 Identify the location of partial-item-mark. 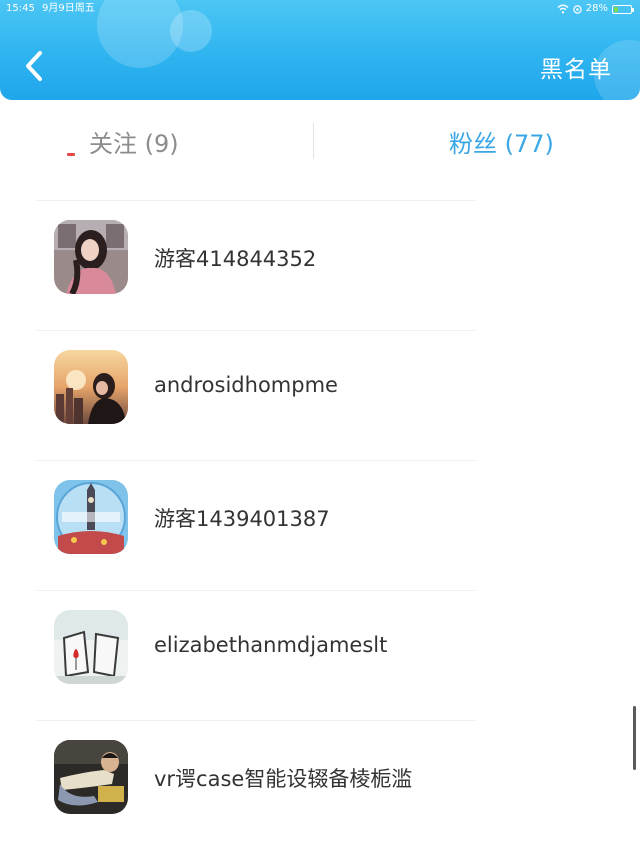
(71, 154).